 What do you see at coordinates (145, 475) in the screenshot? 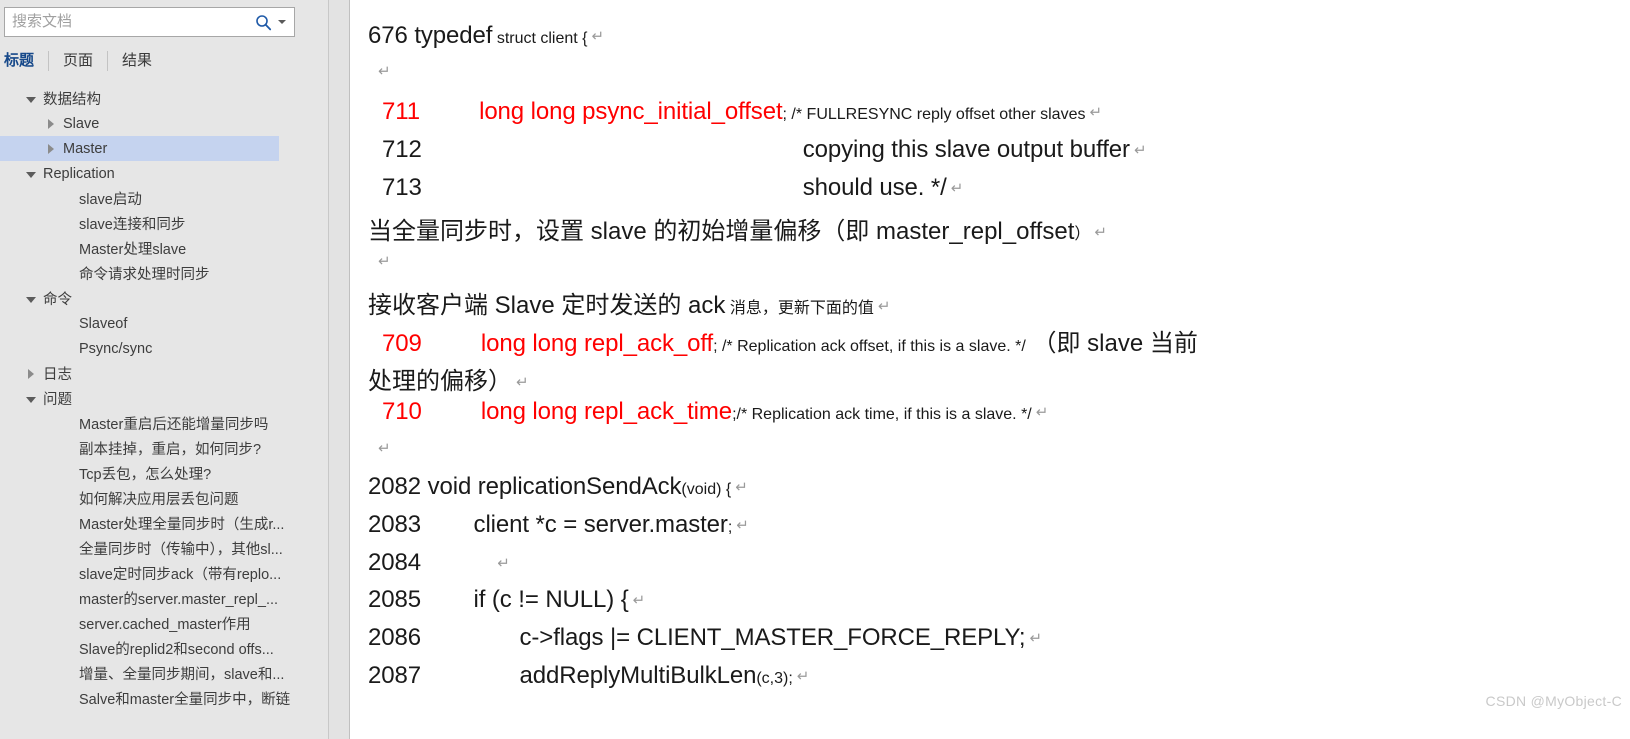
I see `nav-tree-item-label: Tcp丢包，怎么处理?` at bounding box center [145, 475].